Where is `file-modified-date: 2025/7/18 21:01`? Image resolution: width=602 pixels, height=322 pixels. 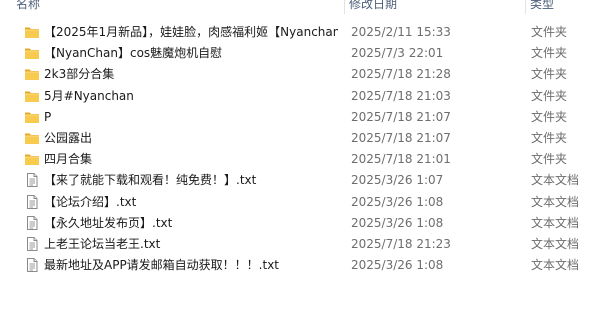
file-modified-date: 2025/7/18 21:01 is located at coordinates (401, 159).